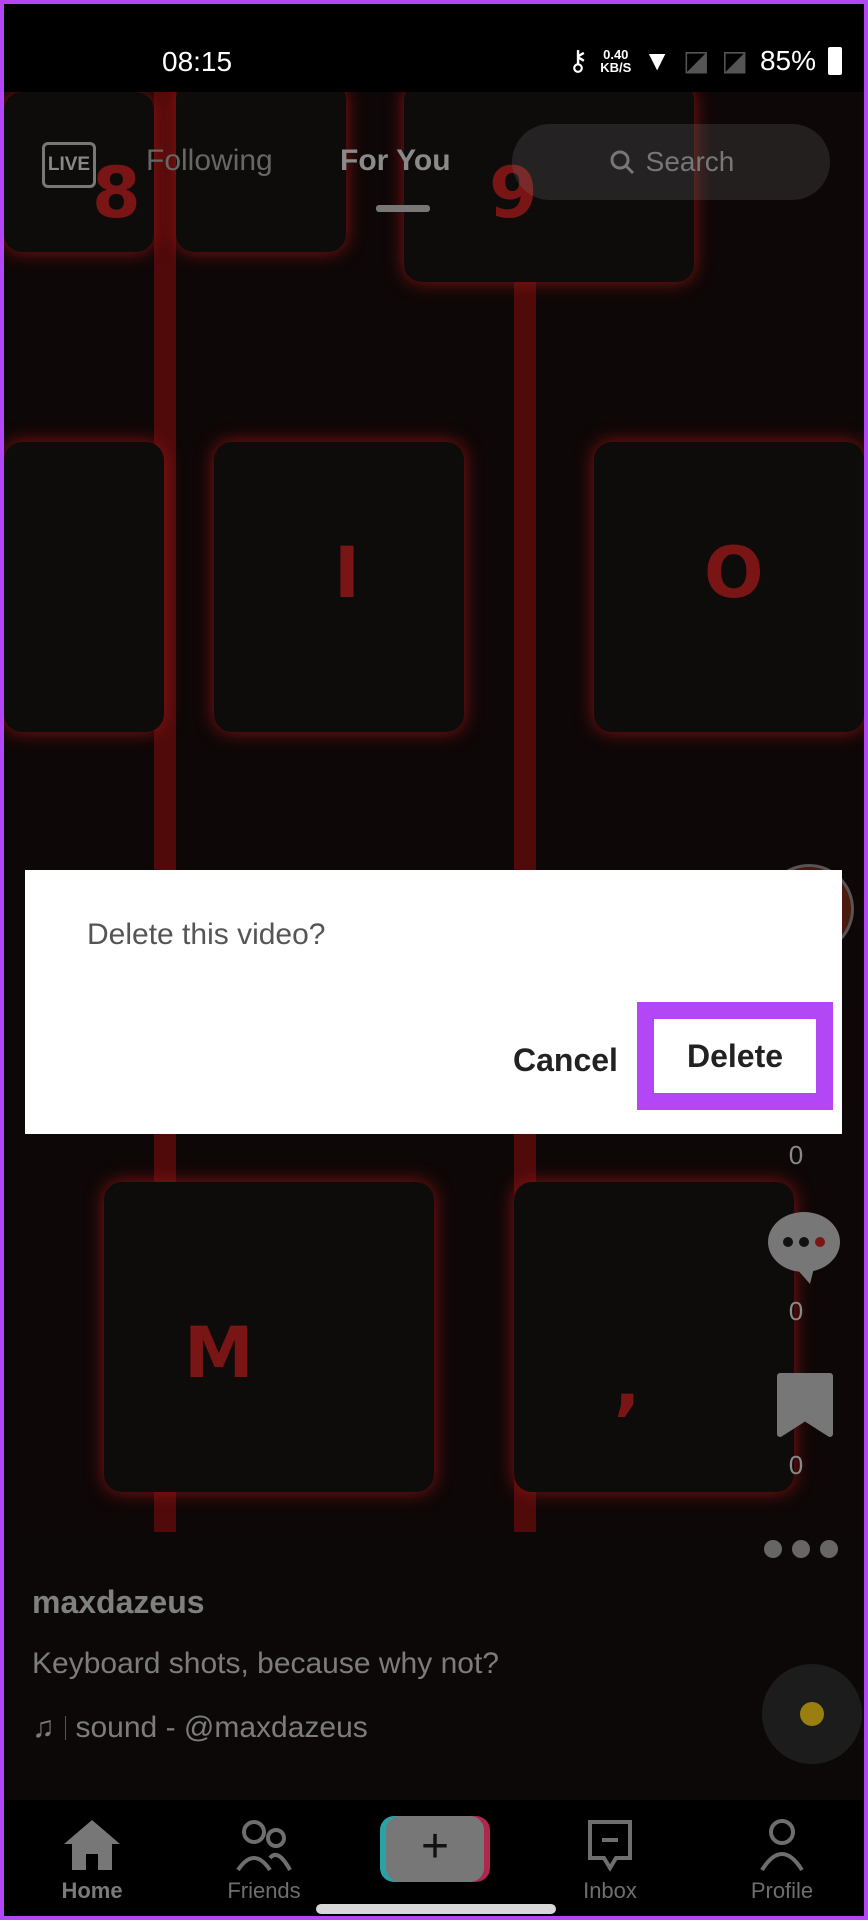 This screenshot has width=868, height=1920. What do you see at coordinates (782, 1845) in the screenshot?
I see `profile-icon` at bounding box center [782, 1845].